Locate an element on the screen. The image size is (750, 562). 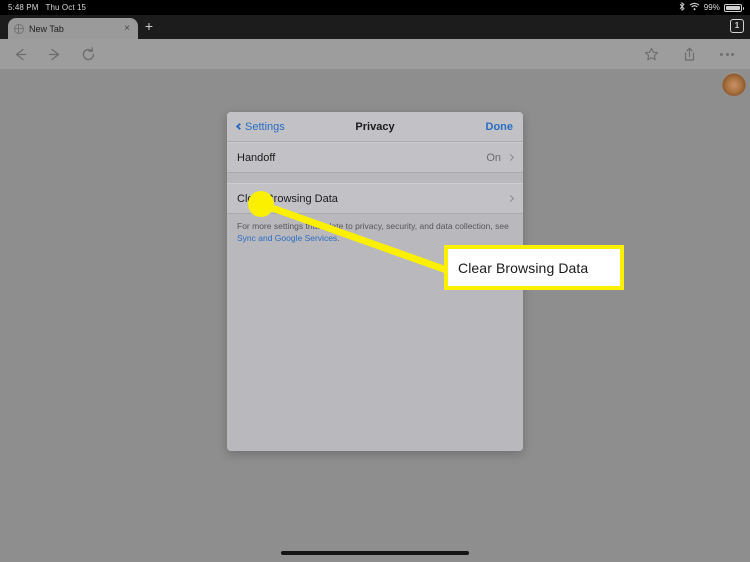
home-indicator is located at coordinates (375, 553).